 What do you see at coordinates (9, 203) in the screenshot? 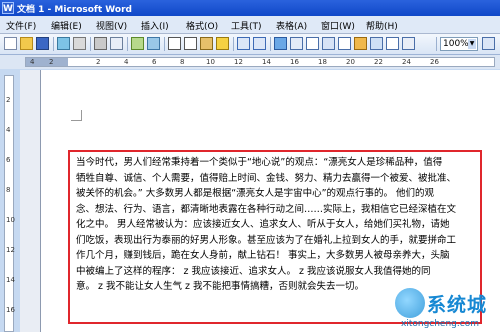
I see `vertical-ruler: 2 4 6 8 10 12 14 16` at bounding box center [9, 203].